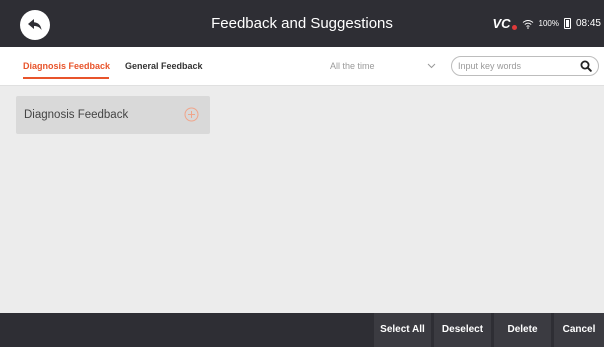 Image resolution: width=604 pixels, height=347 pixels. What do you see at coordinates (384, 66) in the screenshot?
I see `time-range-select: All the time` at bounding box center [384, 66].